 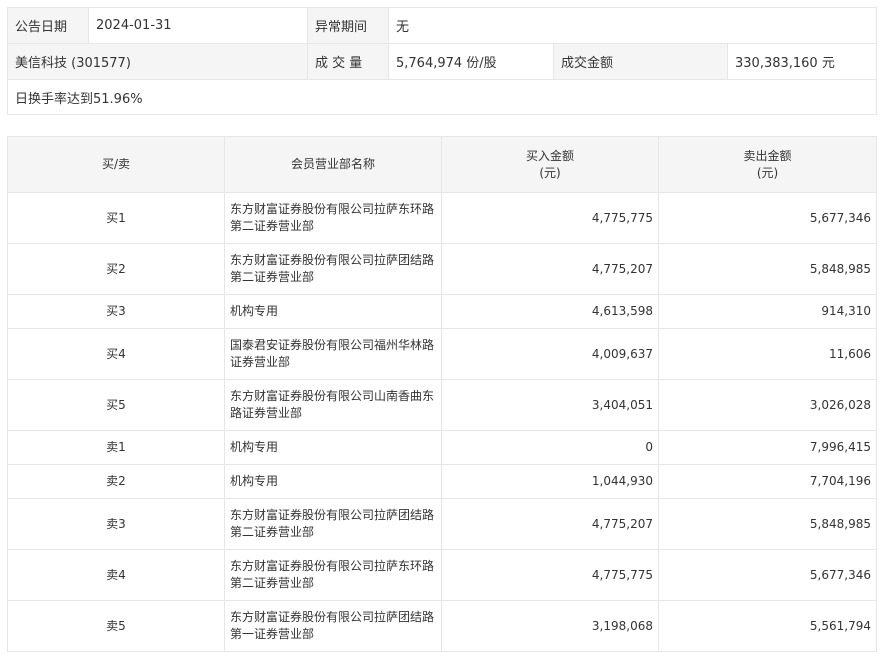 I want to click on row-side: 卖4, so click(x=116, y=575).